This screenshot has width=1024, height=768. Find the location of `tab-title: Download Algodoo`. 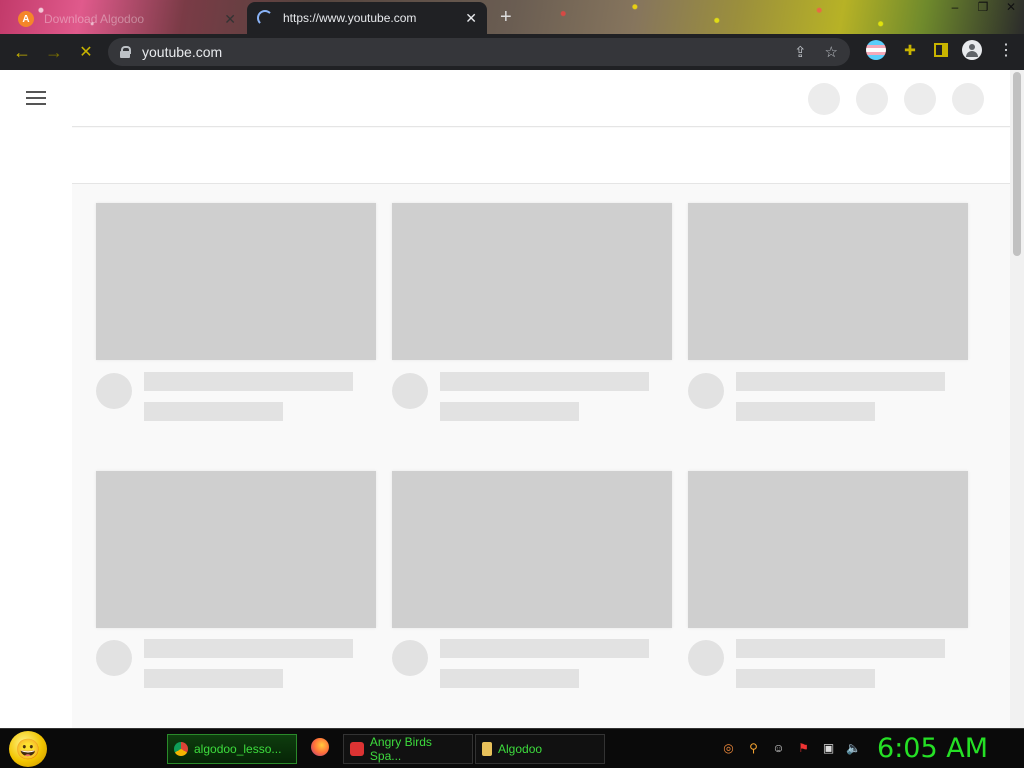

tab-title: Download Algodoo is located at coordinates (94, 19).